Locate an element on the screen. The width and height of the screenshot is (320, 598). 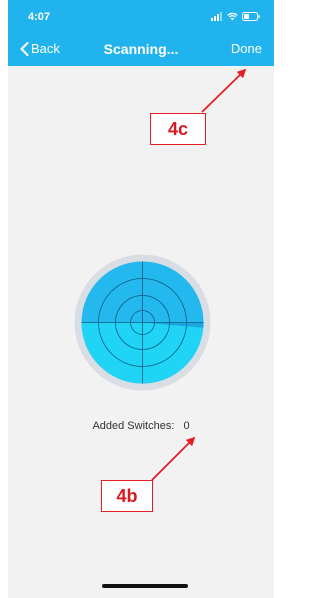
added-switches-row: Added Switches: 0 is located at coordinates (141, 426).